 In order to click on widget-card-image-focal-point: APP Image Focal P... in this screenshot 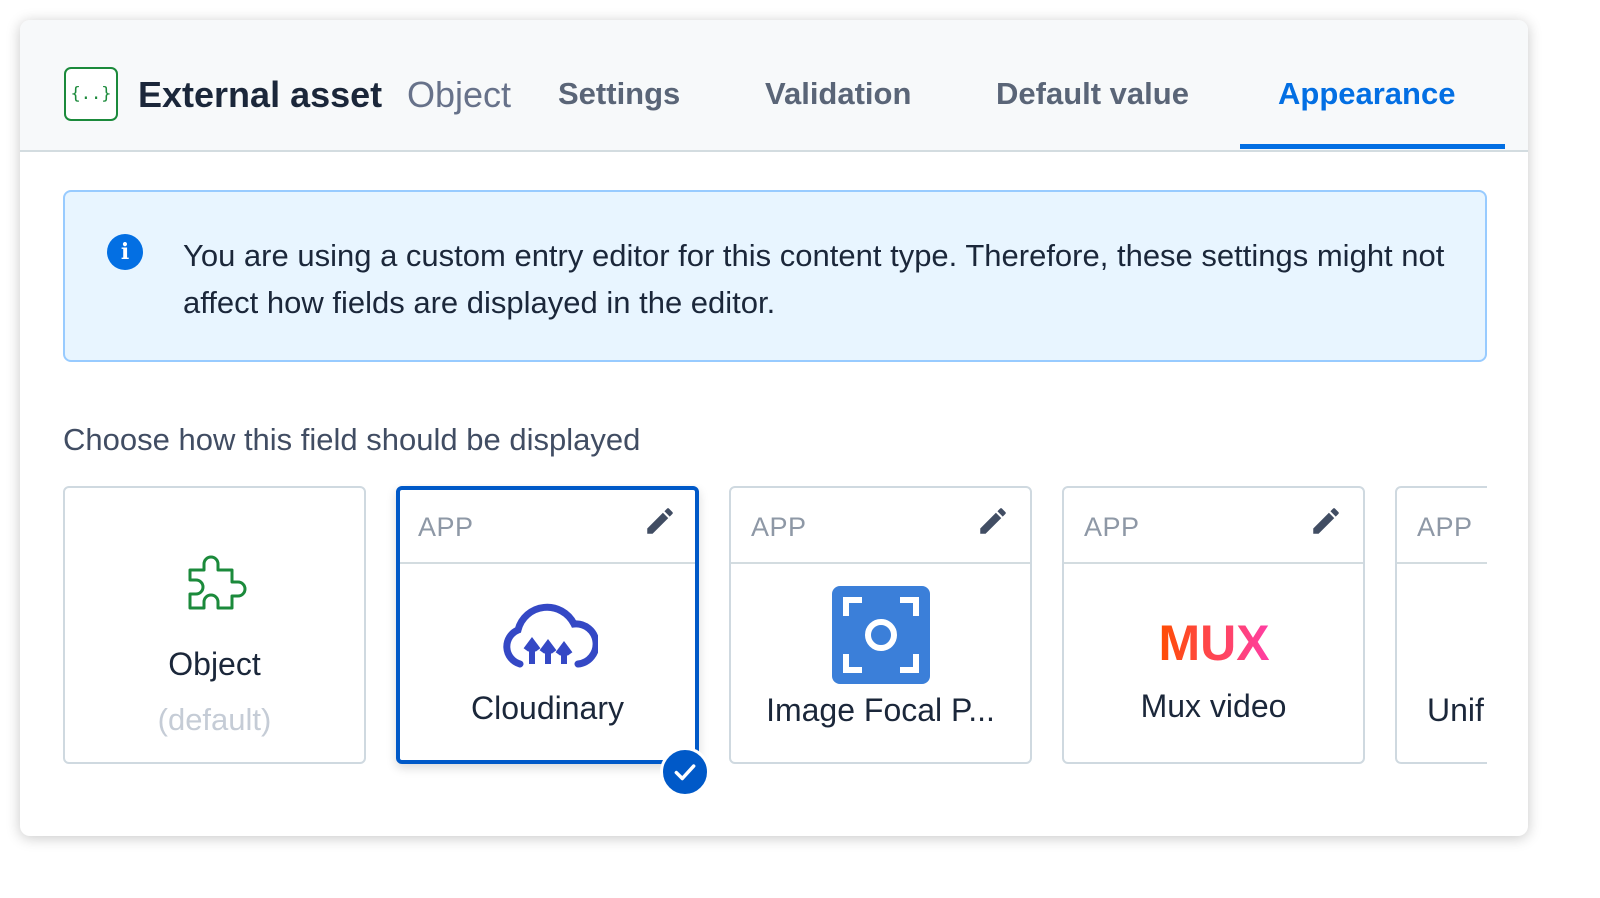, I will do `click(880, 625)`.